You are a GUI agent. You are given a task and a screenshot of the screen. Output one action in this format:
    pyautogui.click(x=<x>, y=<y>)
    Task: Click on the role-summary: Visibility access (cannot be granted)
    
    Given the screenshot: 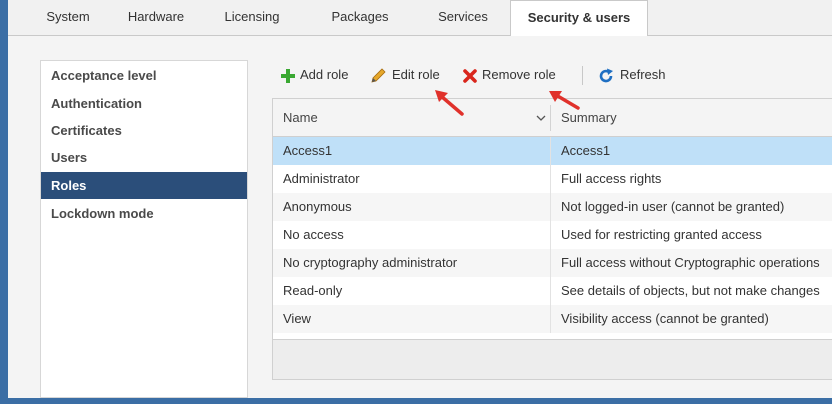 What is the action you would take?
    pyautogui.click(x=665, y=318)
    